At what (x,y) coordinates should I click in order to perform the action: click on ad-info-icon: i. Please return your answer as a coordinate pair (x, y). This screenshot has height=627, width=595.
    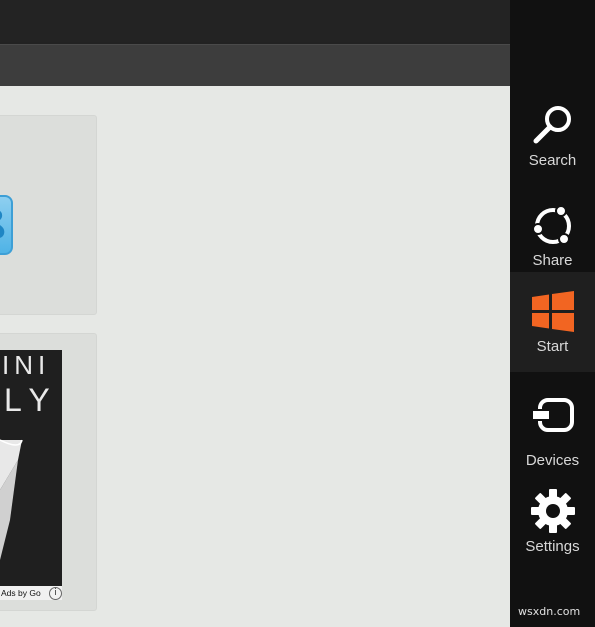
    Looking at the image, I should click on (55, 593).